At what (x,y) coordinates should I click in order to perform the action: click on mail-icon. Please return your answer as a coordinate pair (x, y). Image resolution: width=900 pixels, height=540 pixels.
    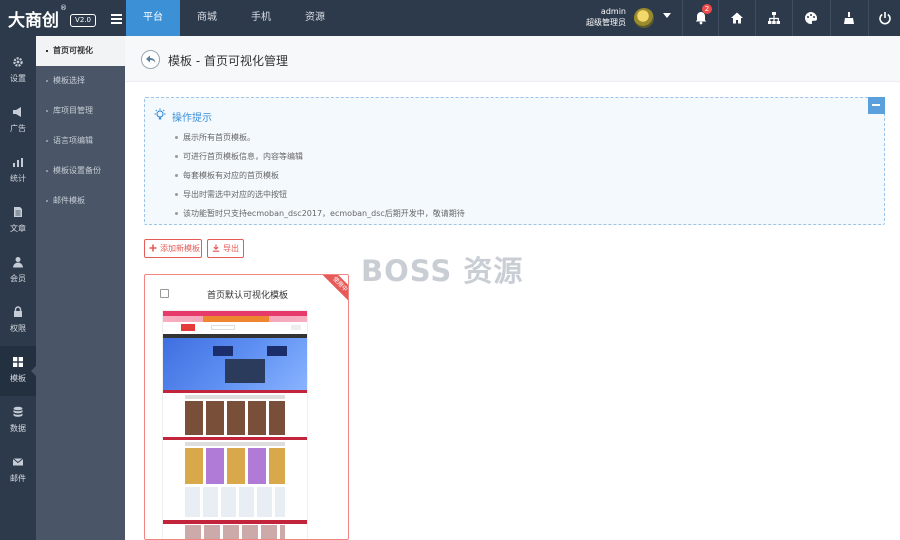
    Looking at the image, I should click on (18, 462).